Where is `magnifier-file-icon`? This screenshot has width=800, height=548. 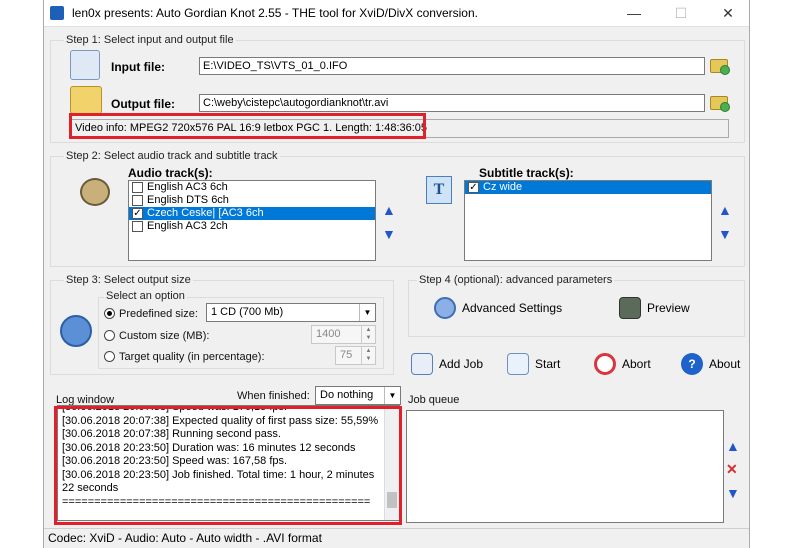 magnifier-file-icon is located at coordinates (85, 65).